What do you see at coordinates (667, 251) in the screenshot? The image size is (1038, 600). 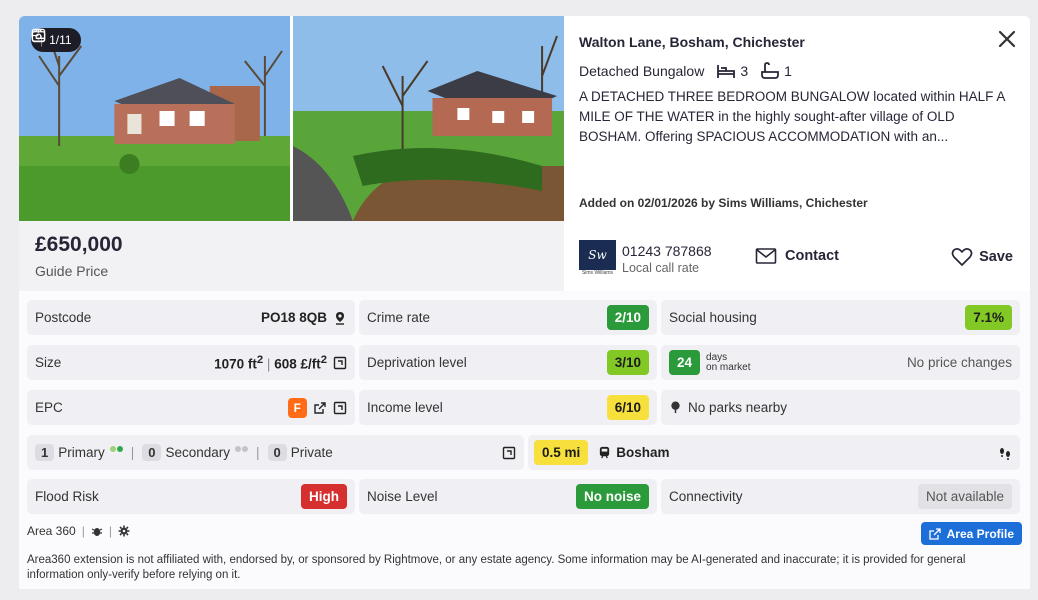 I see `phone-number: 01243 787868` at bounding box center [667, 251].